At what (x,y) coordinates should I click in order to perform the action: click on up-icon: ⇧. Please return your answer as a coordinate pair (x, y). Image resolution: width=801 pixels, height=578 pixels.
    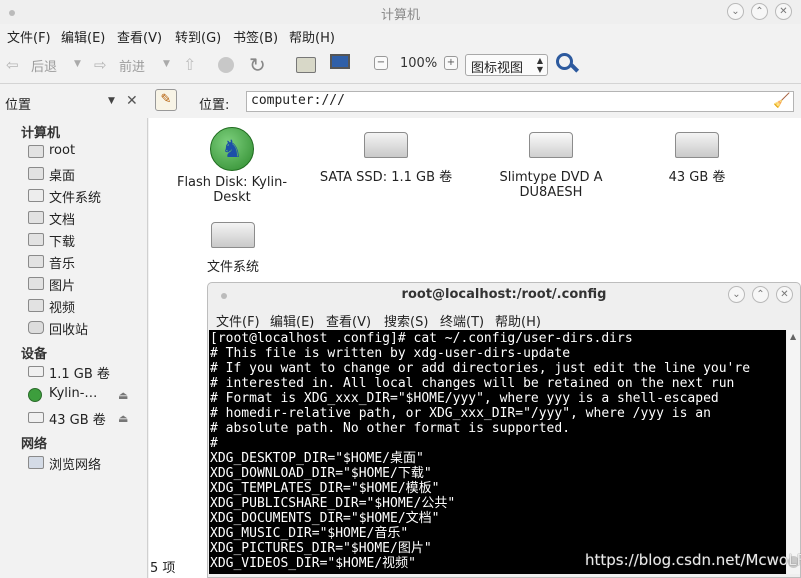
    Looking at the image, I should click on (189, 64).